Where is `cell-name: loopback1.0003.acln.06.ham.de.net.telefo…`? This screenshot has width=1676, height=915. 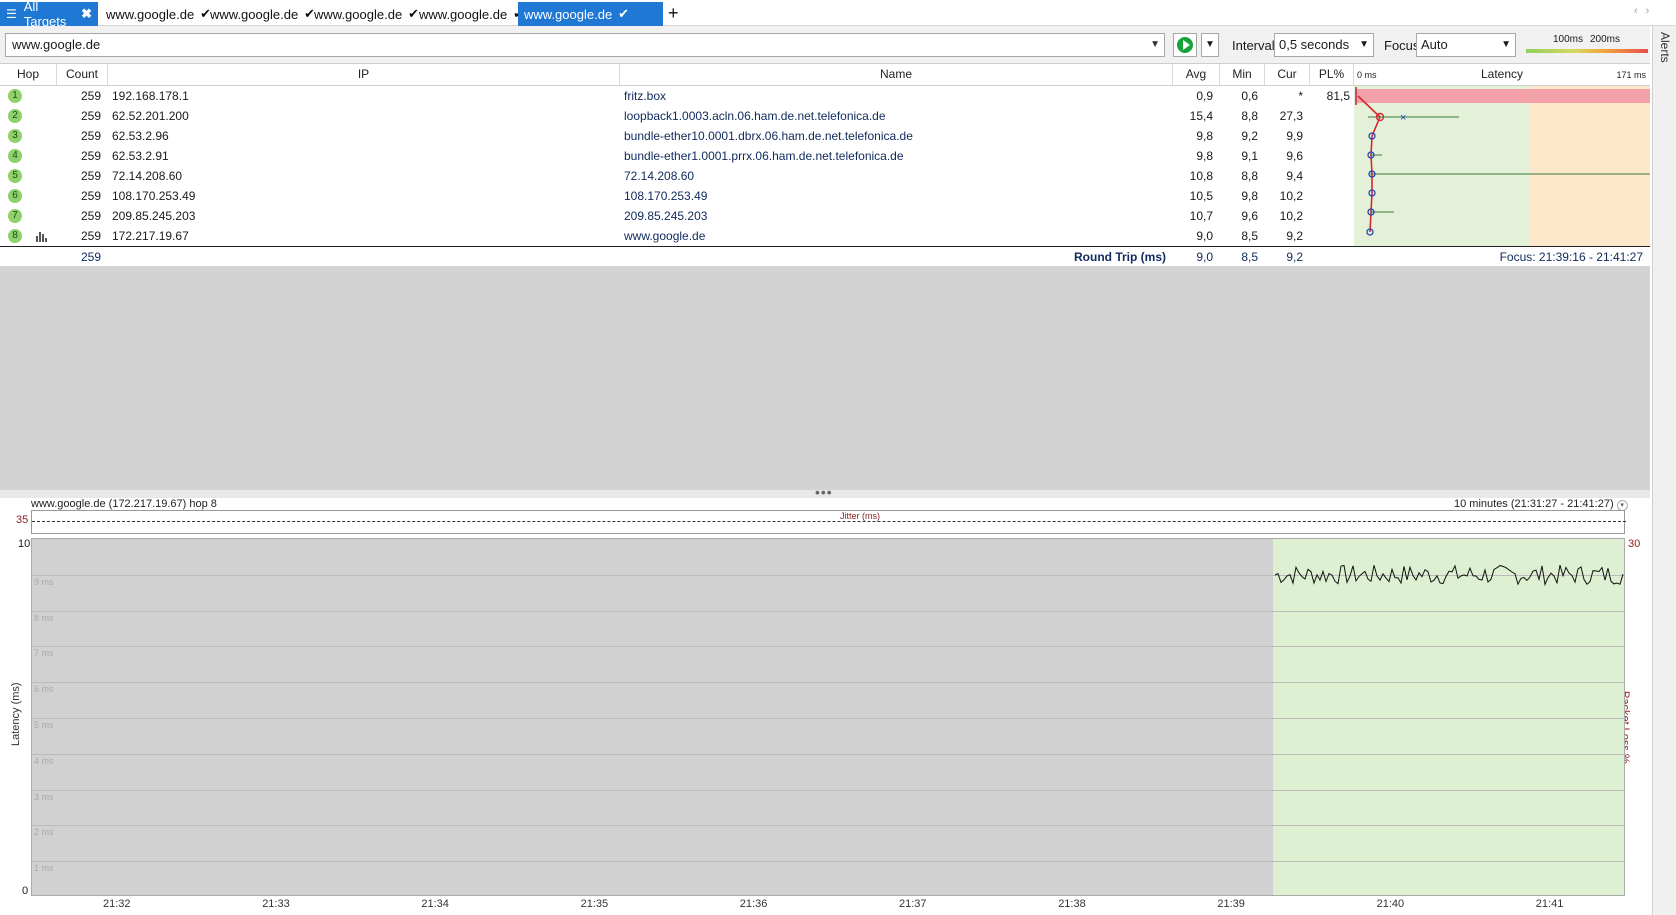
cell-name: loopback1.0003.acln.06.ham.de.net.telefo… is located at coordinates (755, 116).